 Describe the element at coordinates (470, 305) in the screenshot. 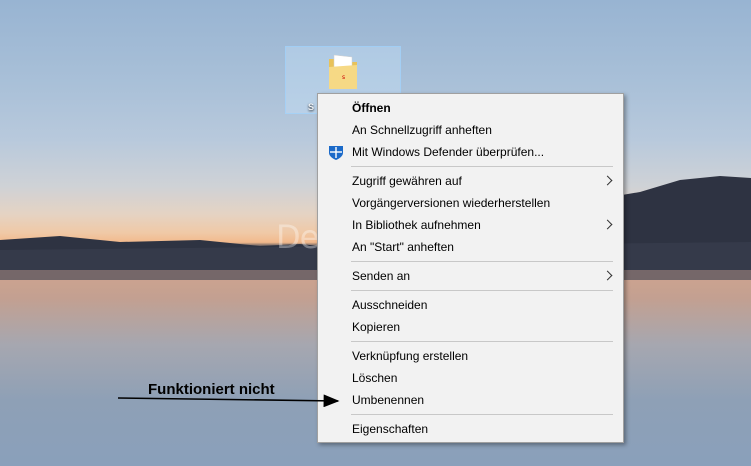

I see `menu-item-cut: Ausschneiden` at that location.